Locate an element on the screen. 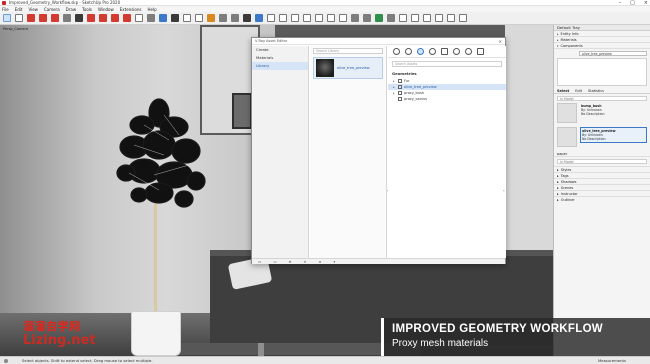 The height and width of the screenshot is (364, 650). menu-extensions: Extensions is located at coordinates (131, 9).